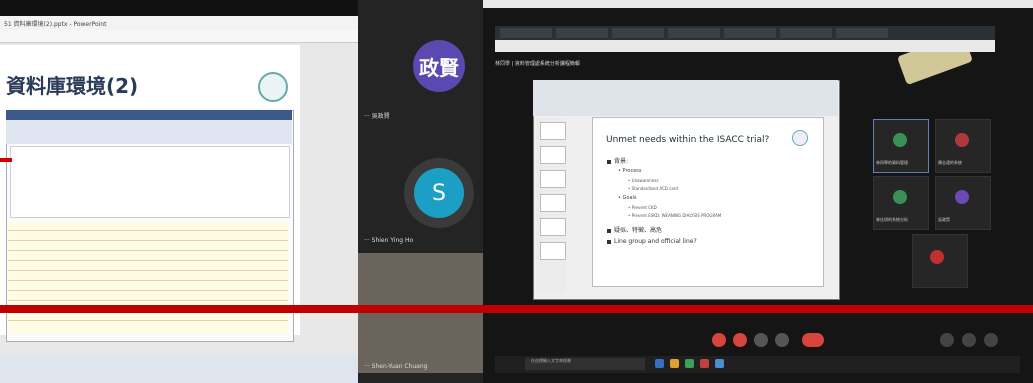  Describe the element at coordinates (719, 340) in the screenshot. I see `mic-icon` at that location.